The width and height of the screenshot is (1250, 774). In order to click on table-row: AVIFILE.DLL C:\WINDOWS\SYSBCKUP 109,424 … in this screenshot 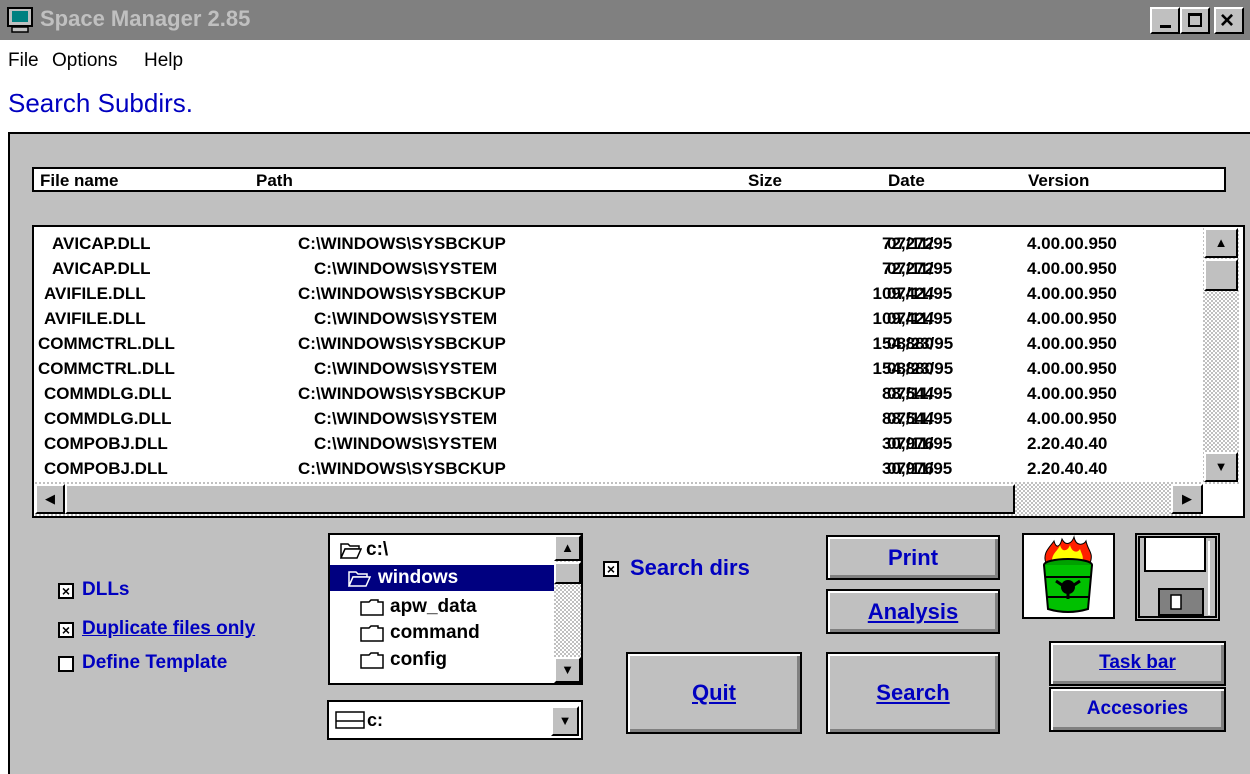, I will do `click(619, 294)`.